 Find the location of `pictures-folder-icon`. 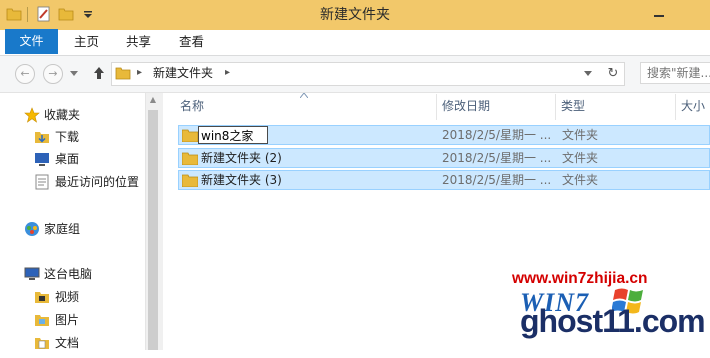

pictures-folder-icon is located at coordinates (42, 320).